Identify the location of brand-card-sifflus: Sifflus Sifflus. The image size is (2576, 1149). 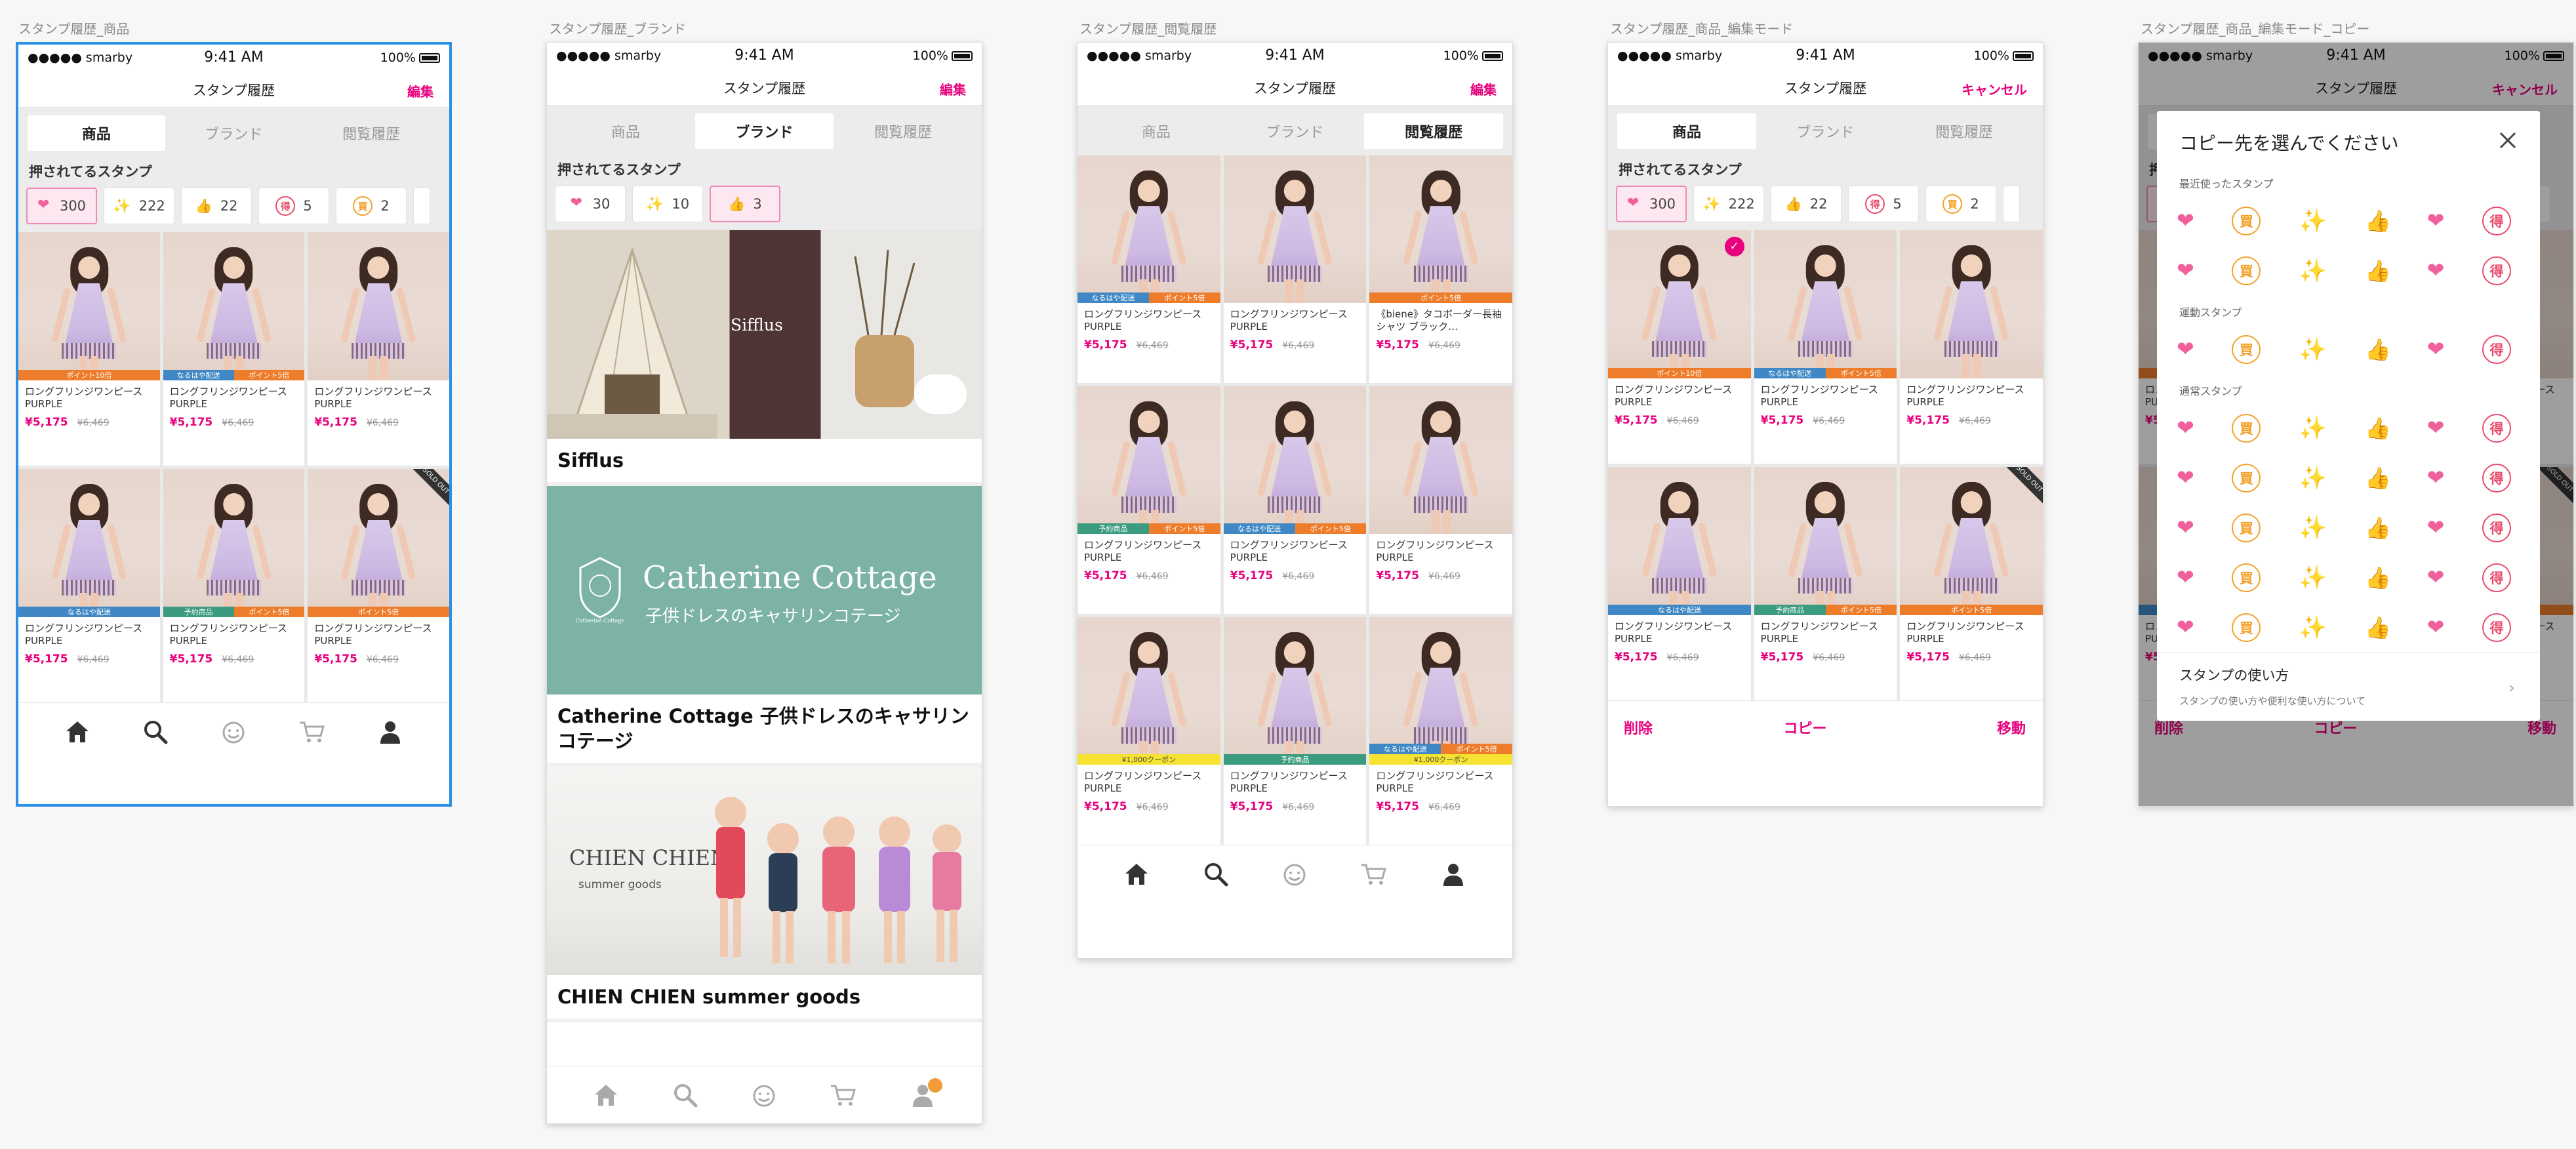
(764, 358).